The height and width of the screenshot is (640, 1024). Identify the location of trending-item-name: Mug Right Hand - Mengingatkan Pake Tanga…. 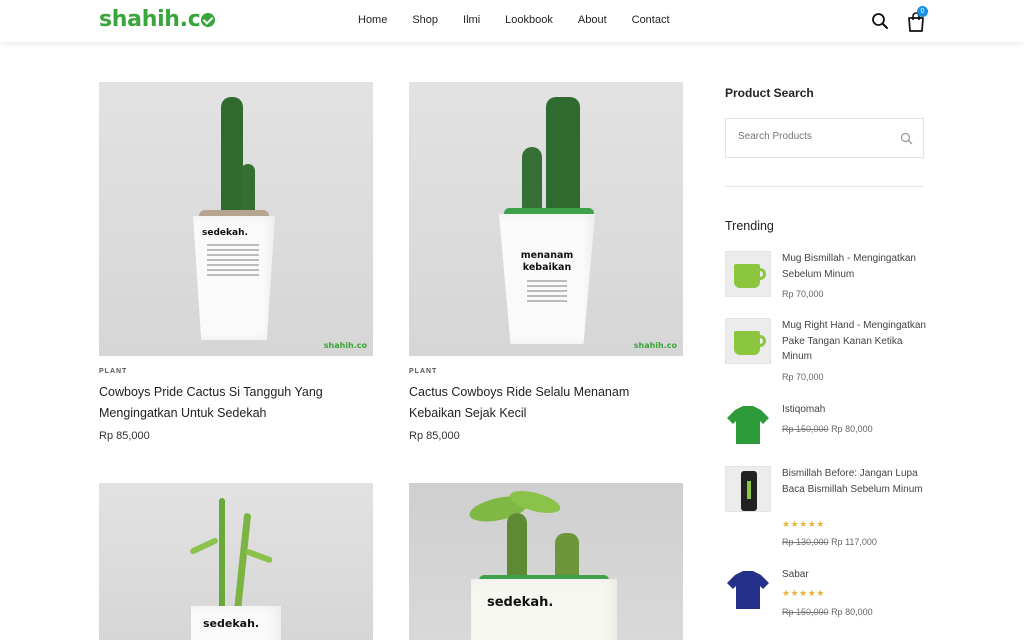
(854, 341).